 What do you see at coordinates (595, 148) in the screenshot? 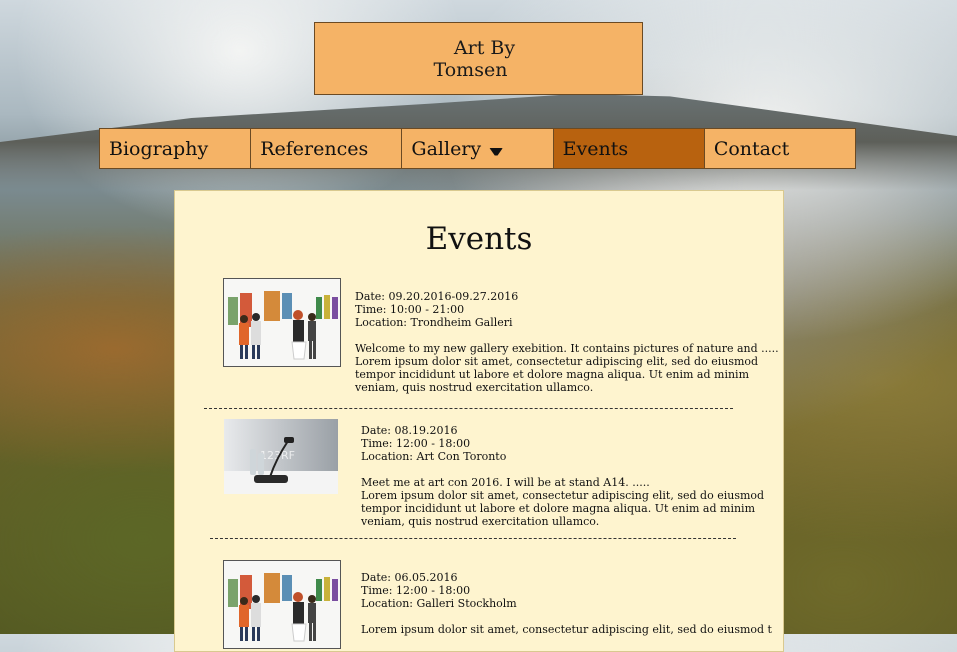
I see `nav-label: Events` at bounding box center [595, 148].